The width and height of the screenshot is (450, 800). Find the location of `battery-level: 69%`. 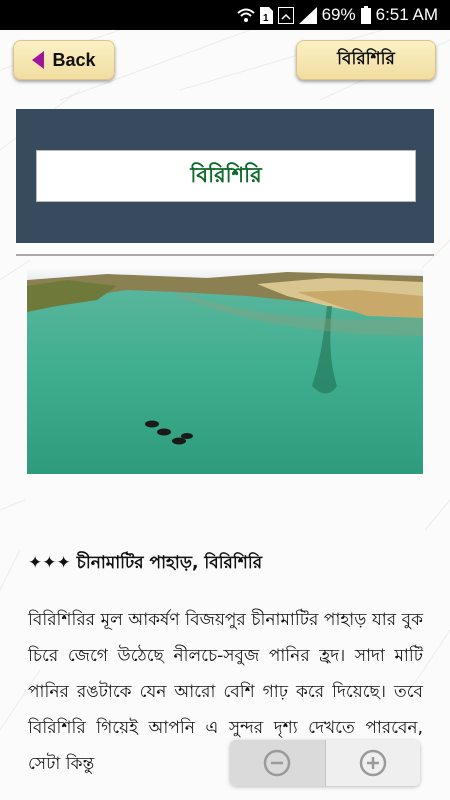

battery-level: 69% is located at coordinates (338, 14).